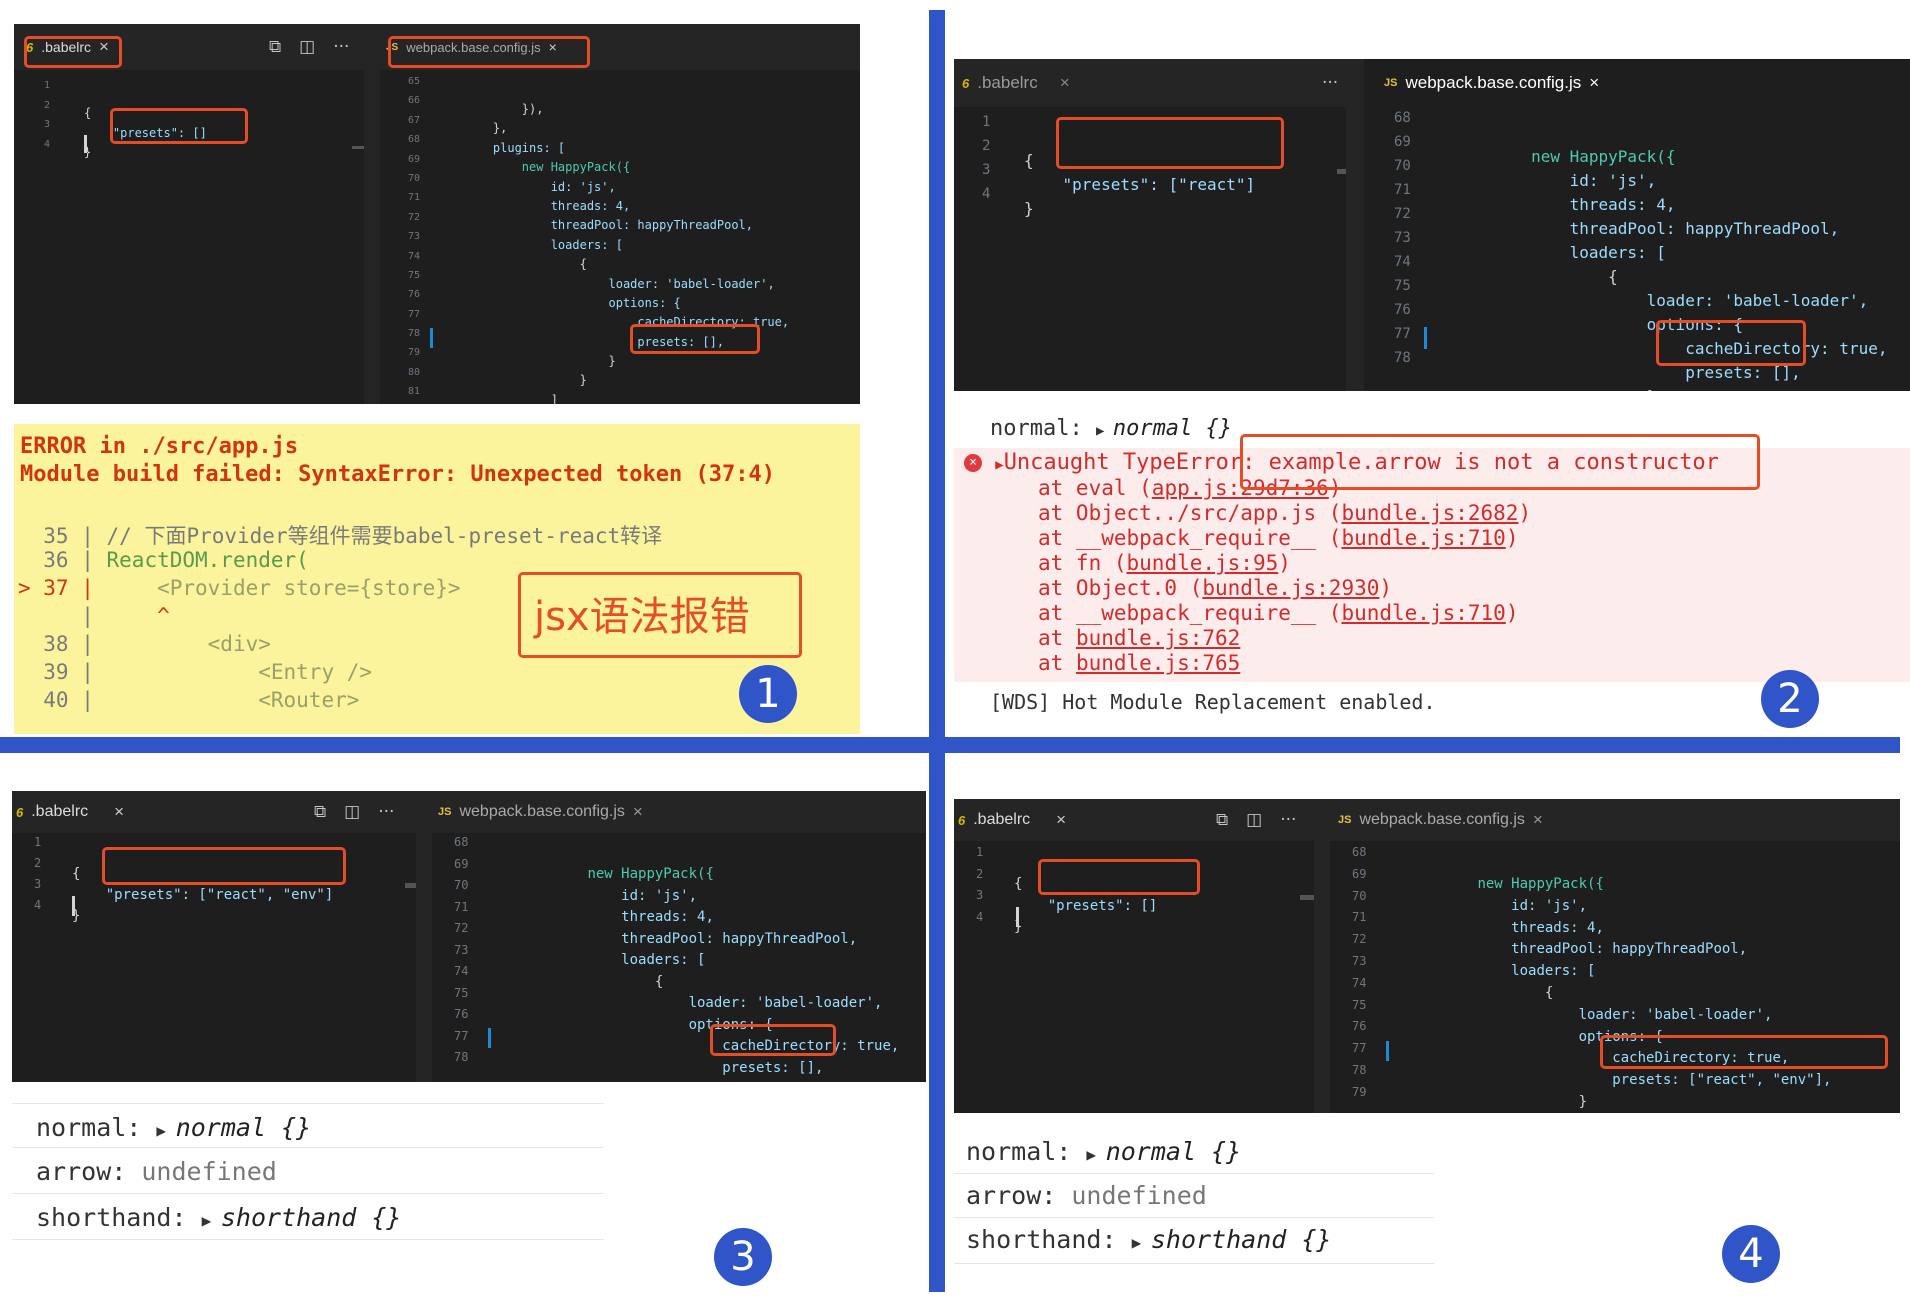 The height and width of the screenshot is (1302, 1910). I want to click on stack-line: at fn (bundle.js:95), so click(1164, 563).